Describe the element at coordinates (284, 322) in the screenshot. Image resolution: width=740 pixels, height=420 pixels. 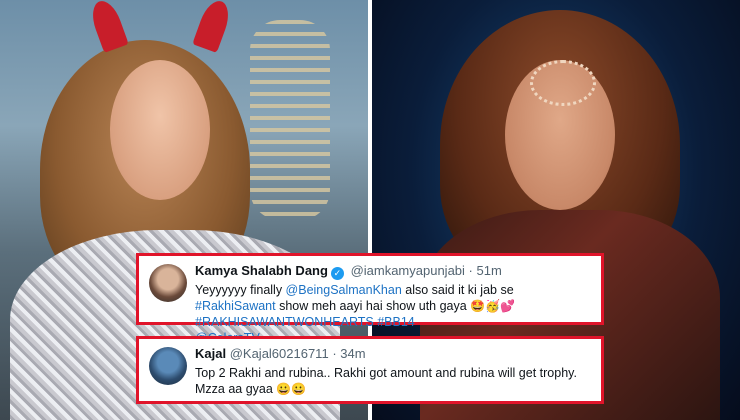
I see `hashtag-link: #RAKHISAWANTWONHEARTS` at that location.